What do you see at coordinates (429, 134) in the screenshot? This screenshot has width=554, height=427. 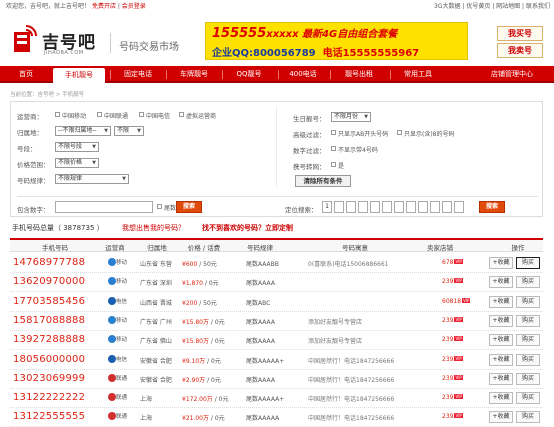 I see `advanced-opt2-label: 只显示(含)8的号码` at bounding box center [429, 134].